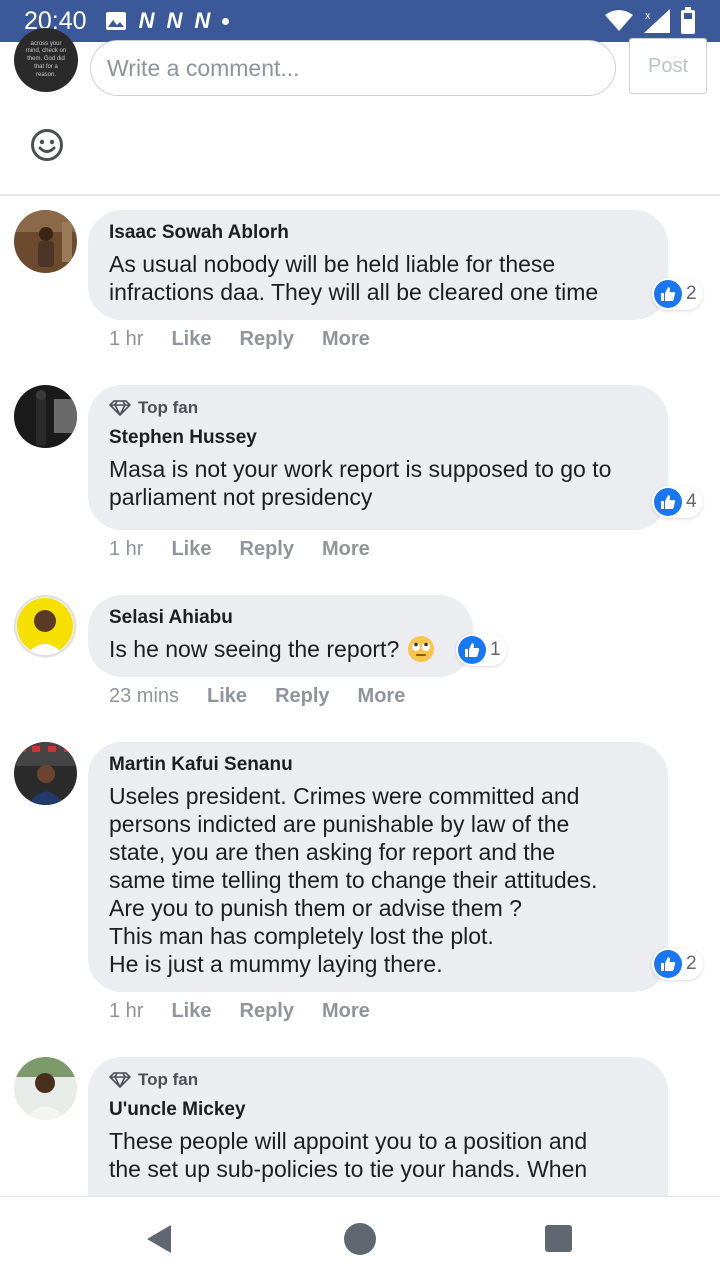  What do you see at coordinates (495, 649) in the screenshot?
I see `reaction-number: 1` at bounding box center [495, 649].